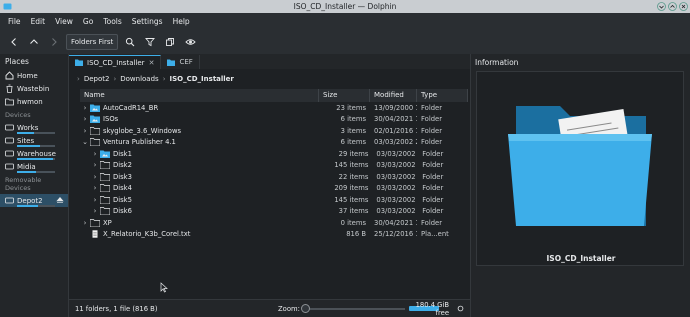  I want to click on place-wastebin: Wastebin, so click(34, 88).